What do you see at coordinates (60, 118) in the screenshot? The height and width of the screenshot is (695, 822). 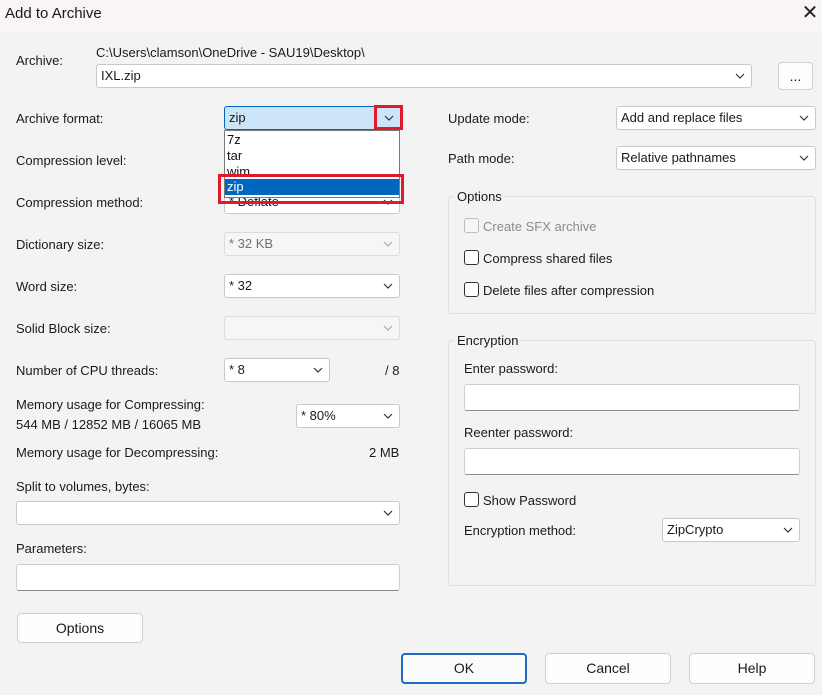 I see `archive-format-label: Archive format:` at bounding box center [60, 118].